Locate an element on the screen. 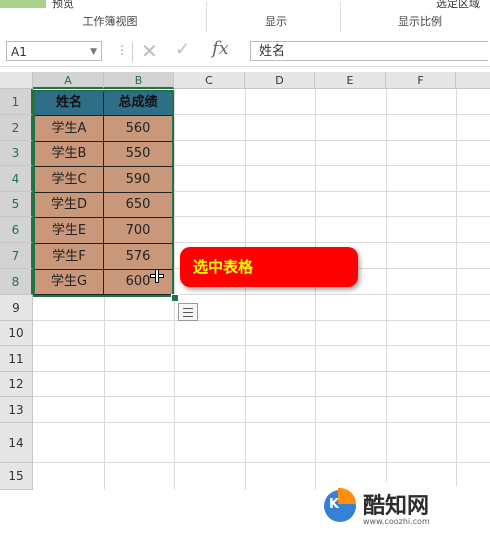  row-header-1: 1 is located at coordinates (16, 102).